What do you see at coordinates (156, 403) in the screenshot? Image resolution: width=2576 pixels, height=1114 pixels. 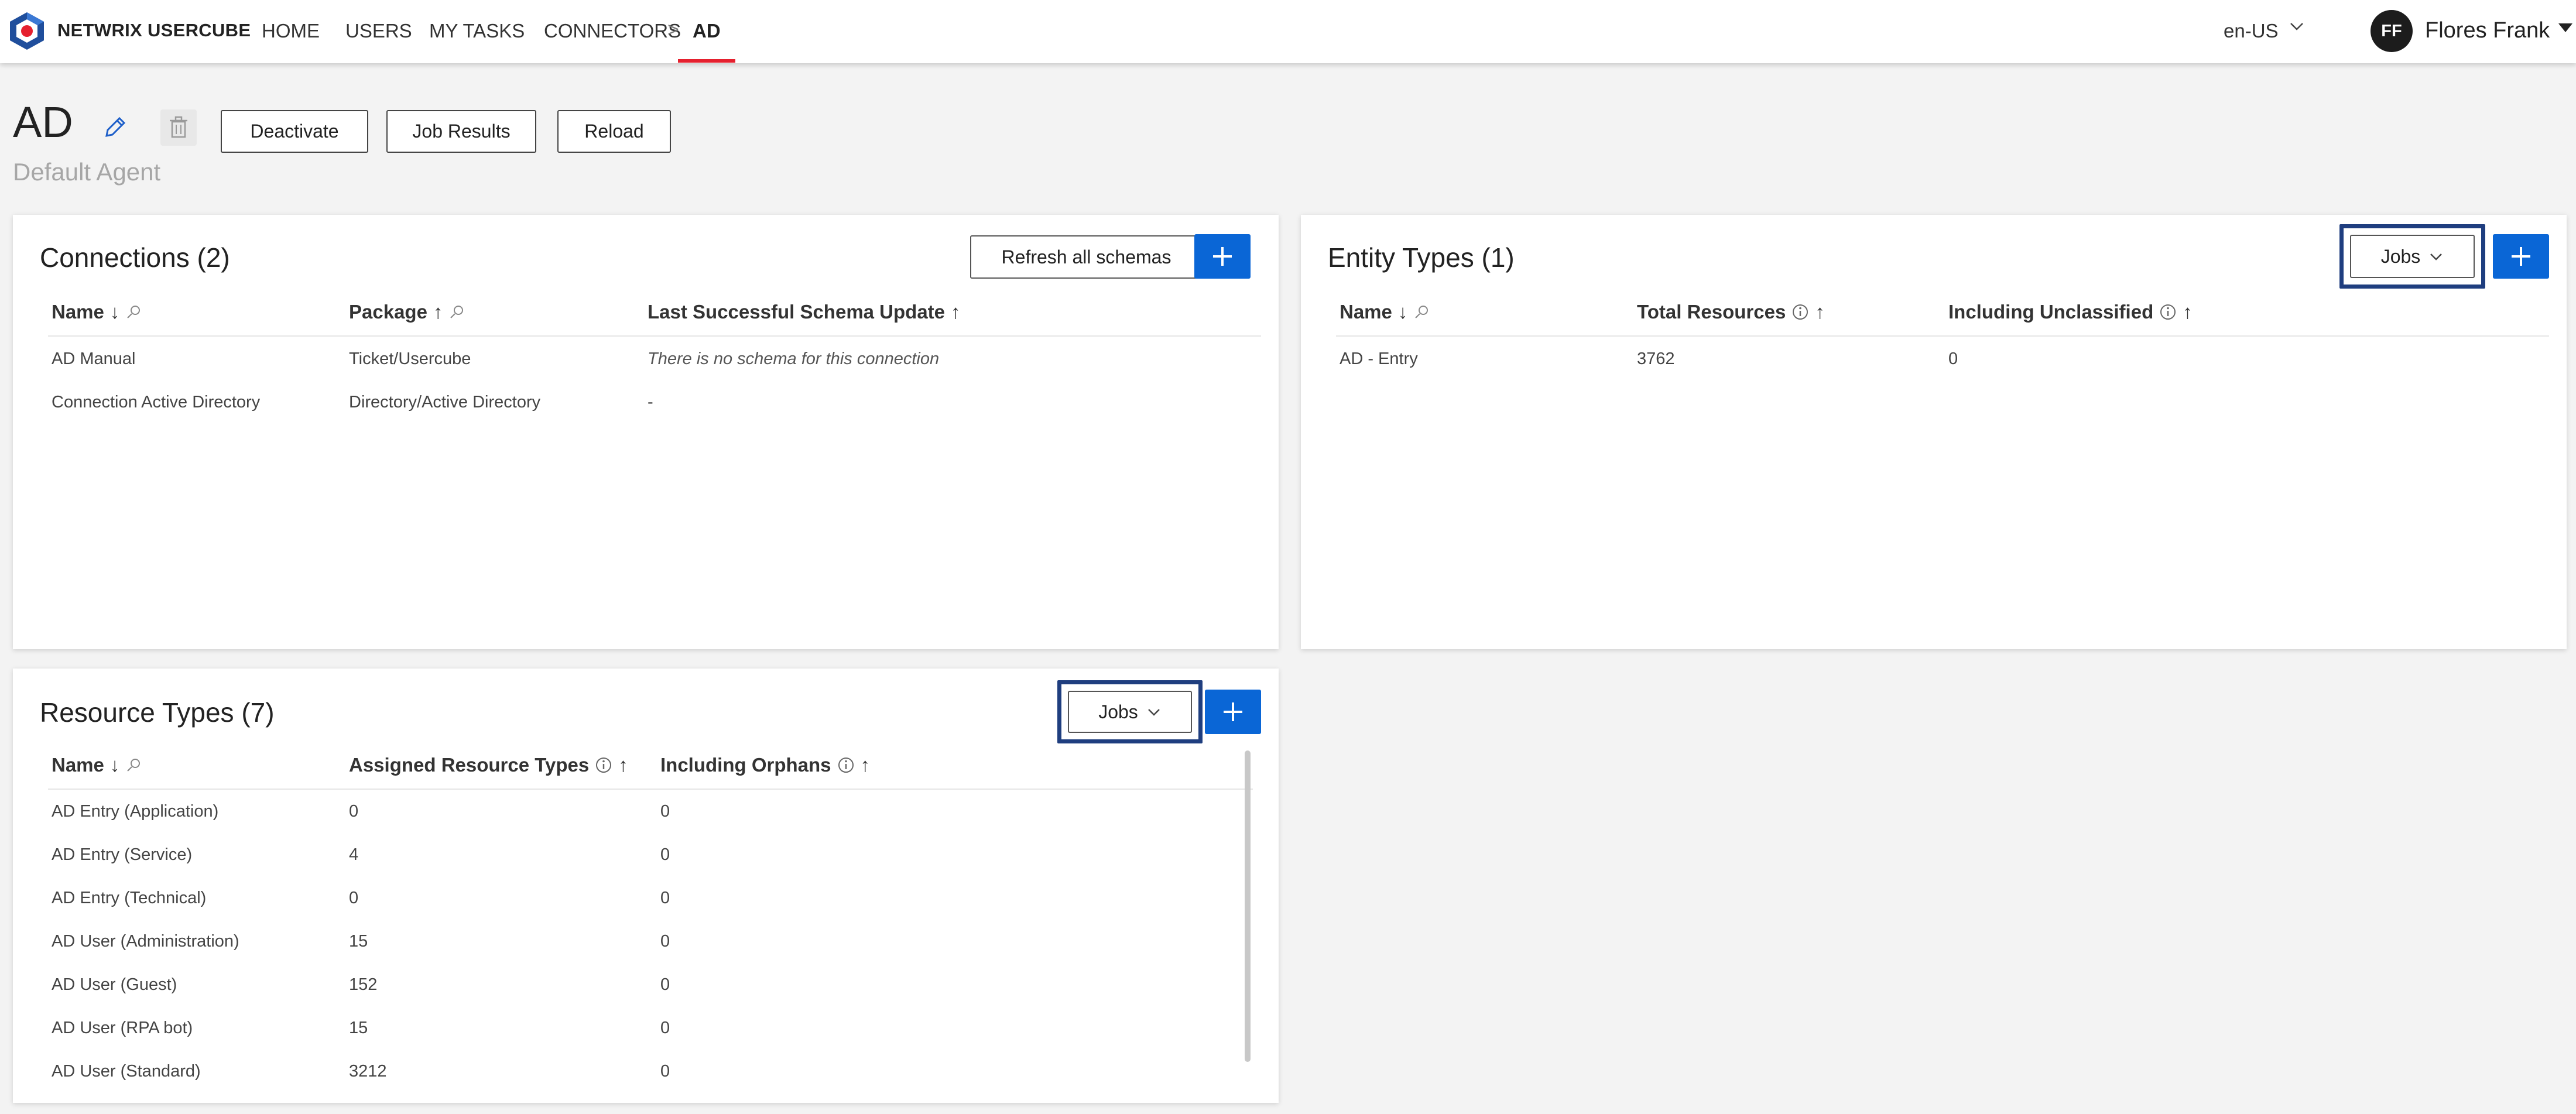 I see `connection-name: Connection Active Directory` at bounding box center [156, 403].